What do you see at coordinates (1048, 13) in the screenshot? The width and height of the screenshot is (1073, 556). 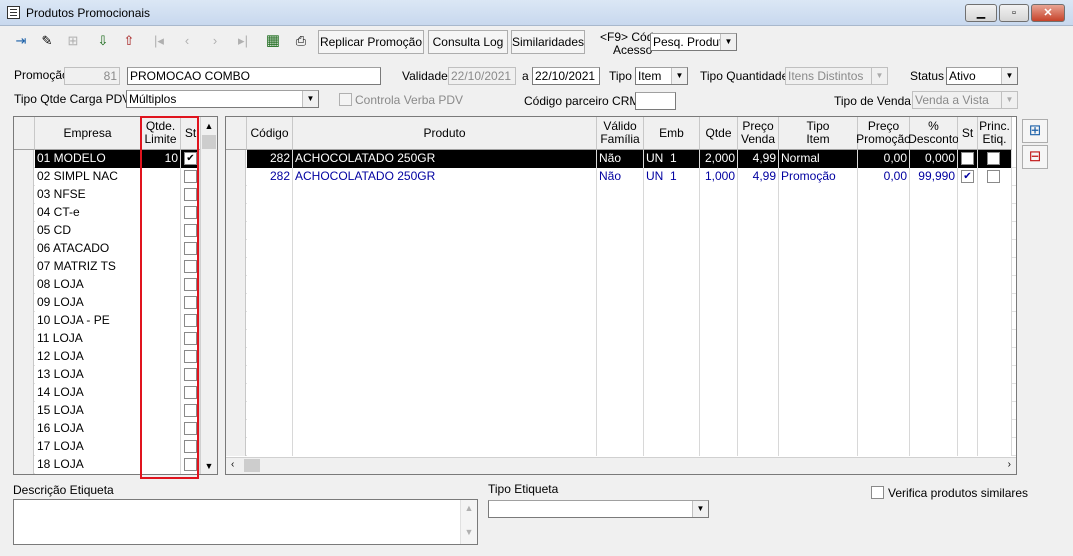 I see `close-button: ✕` at bounding box center [1048, 13].